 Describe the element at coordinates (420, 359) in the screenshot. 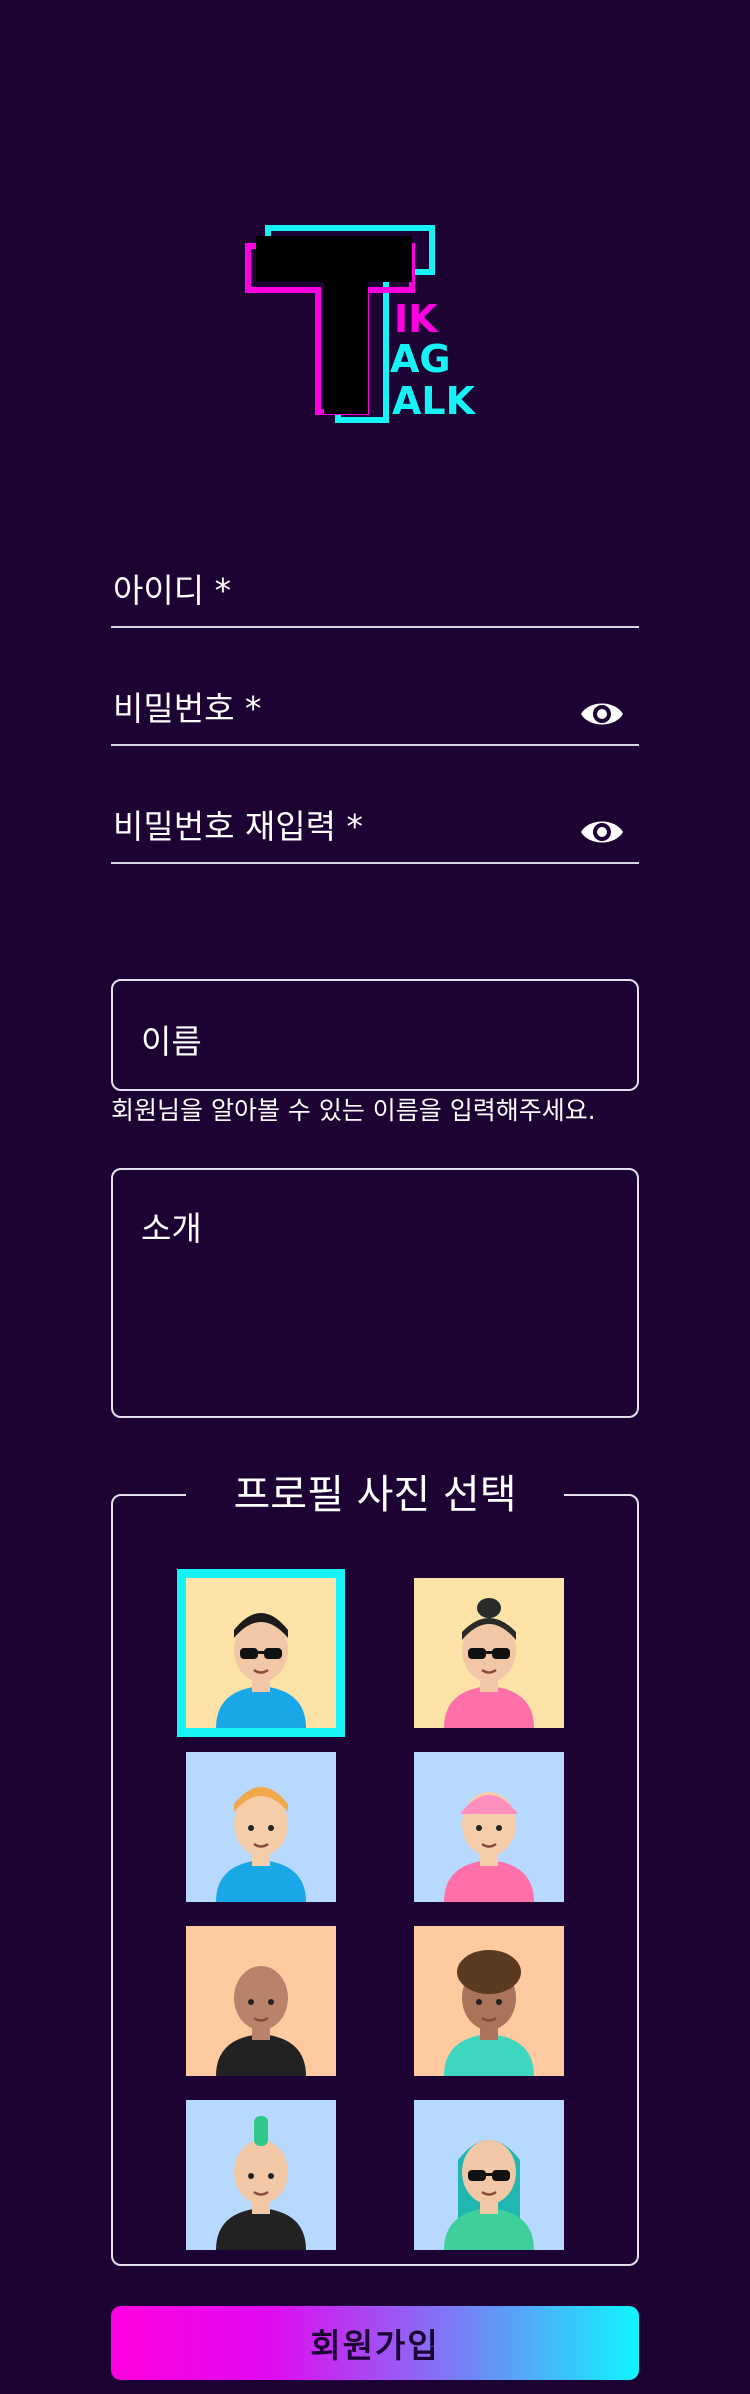

I see `logo-line2: AG` at that location.